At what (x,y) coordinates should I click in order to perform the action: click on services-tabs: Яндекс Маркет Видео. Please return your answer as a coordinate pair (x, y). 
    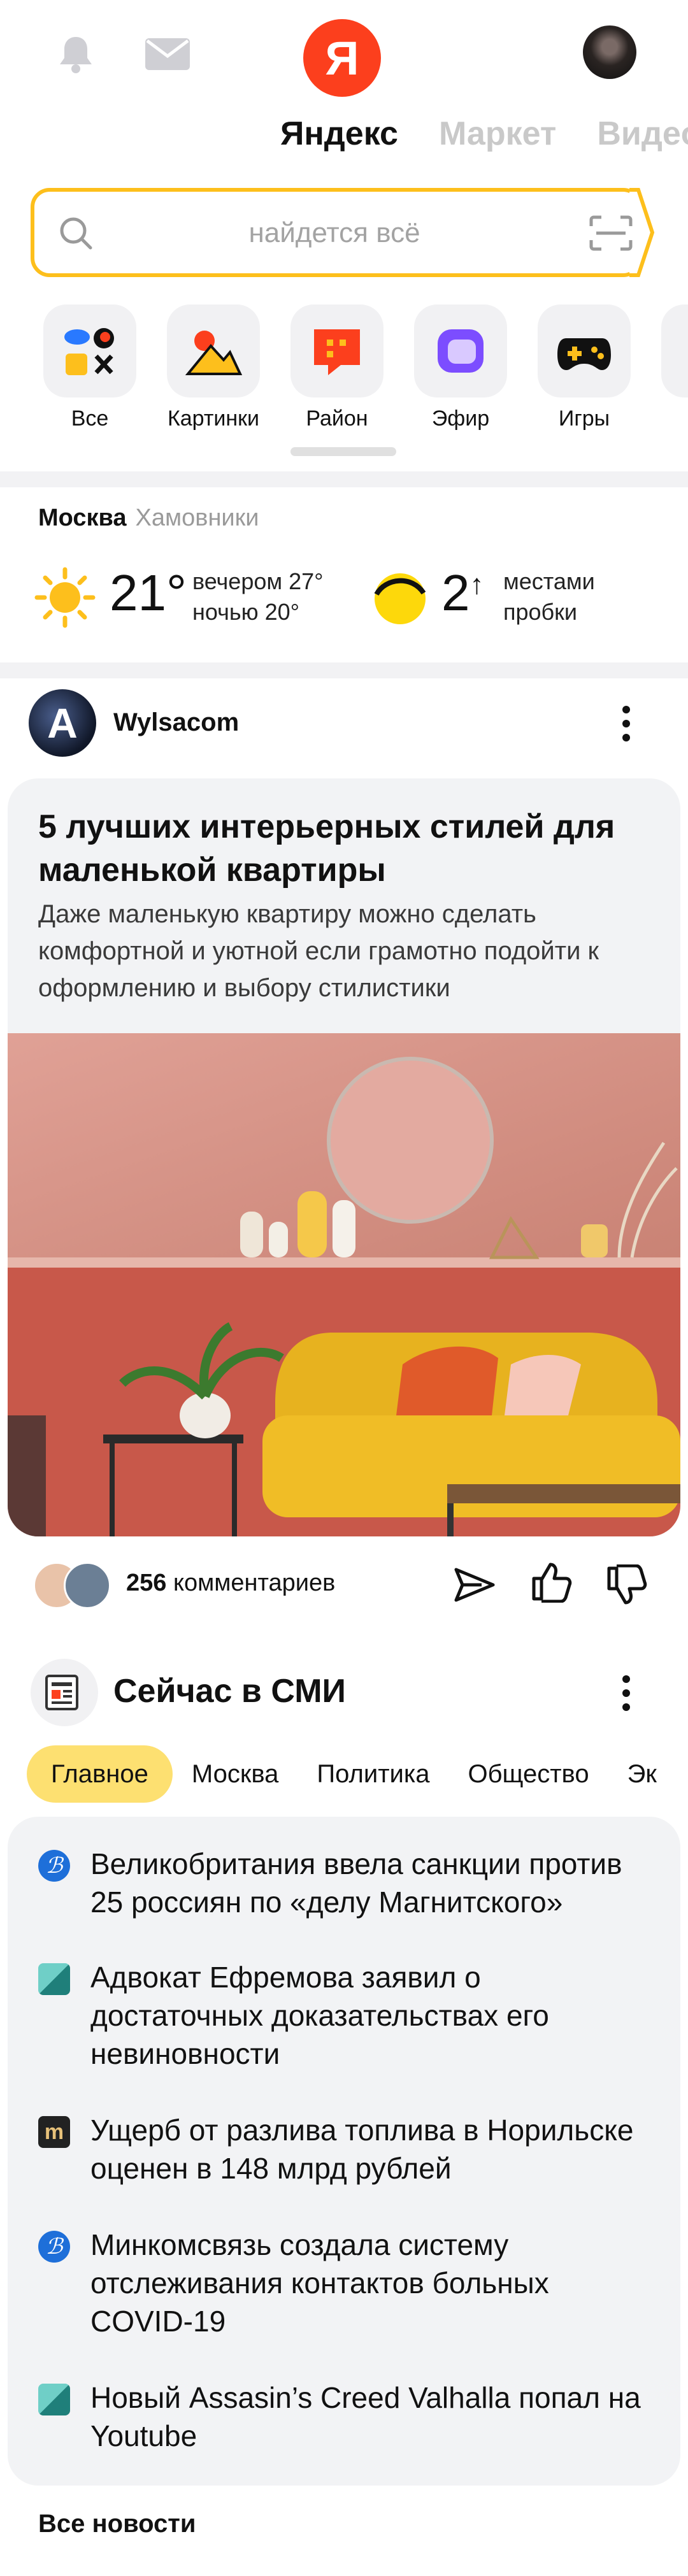
    Looking at the image, I should click on (484, 134).